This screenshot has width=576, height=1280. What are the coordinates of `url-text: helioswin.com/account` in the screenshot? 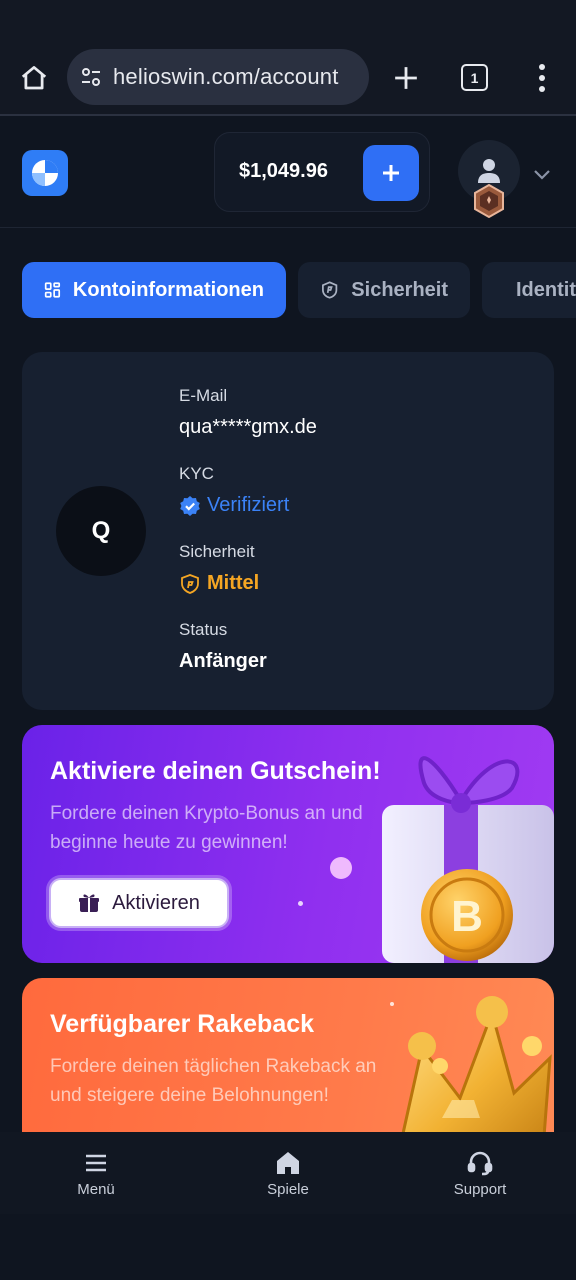 It's located at (226, 77).